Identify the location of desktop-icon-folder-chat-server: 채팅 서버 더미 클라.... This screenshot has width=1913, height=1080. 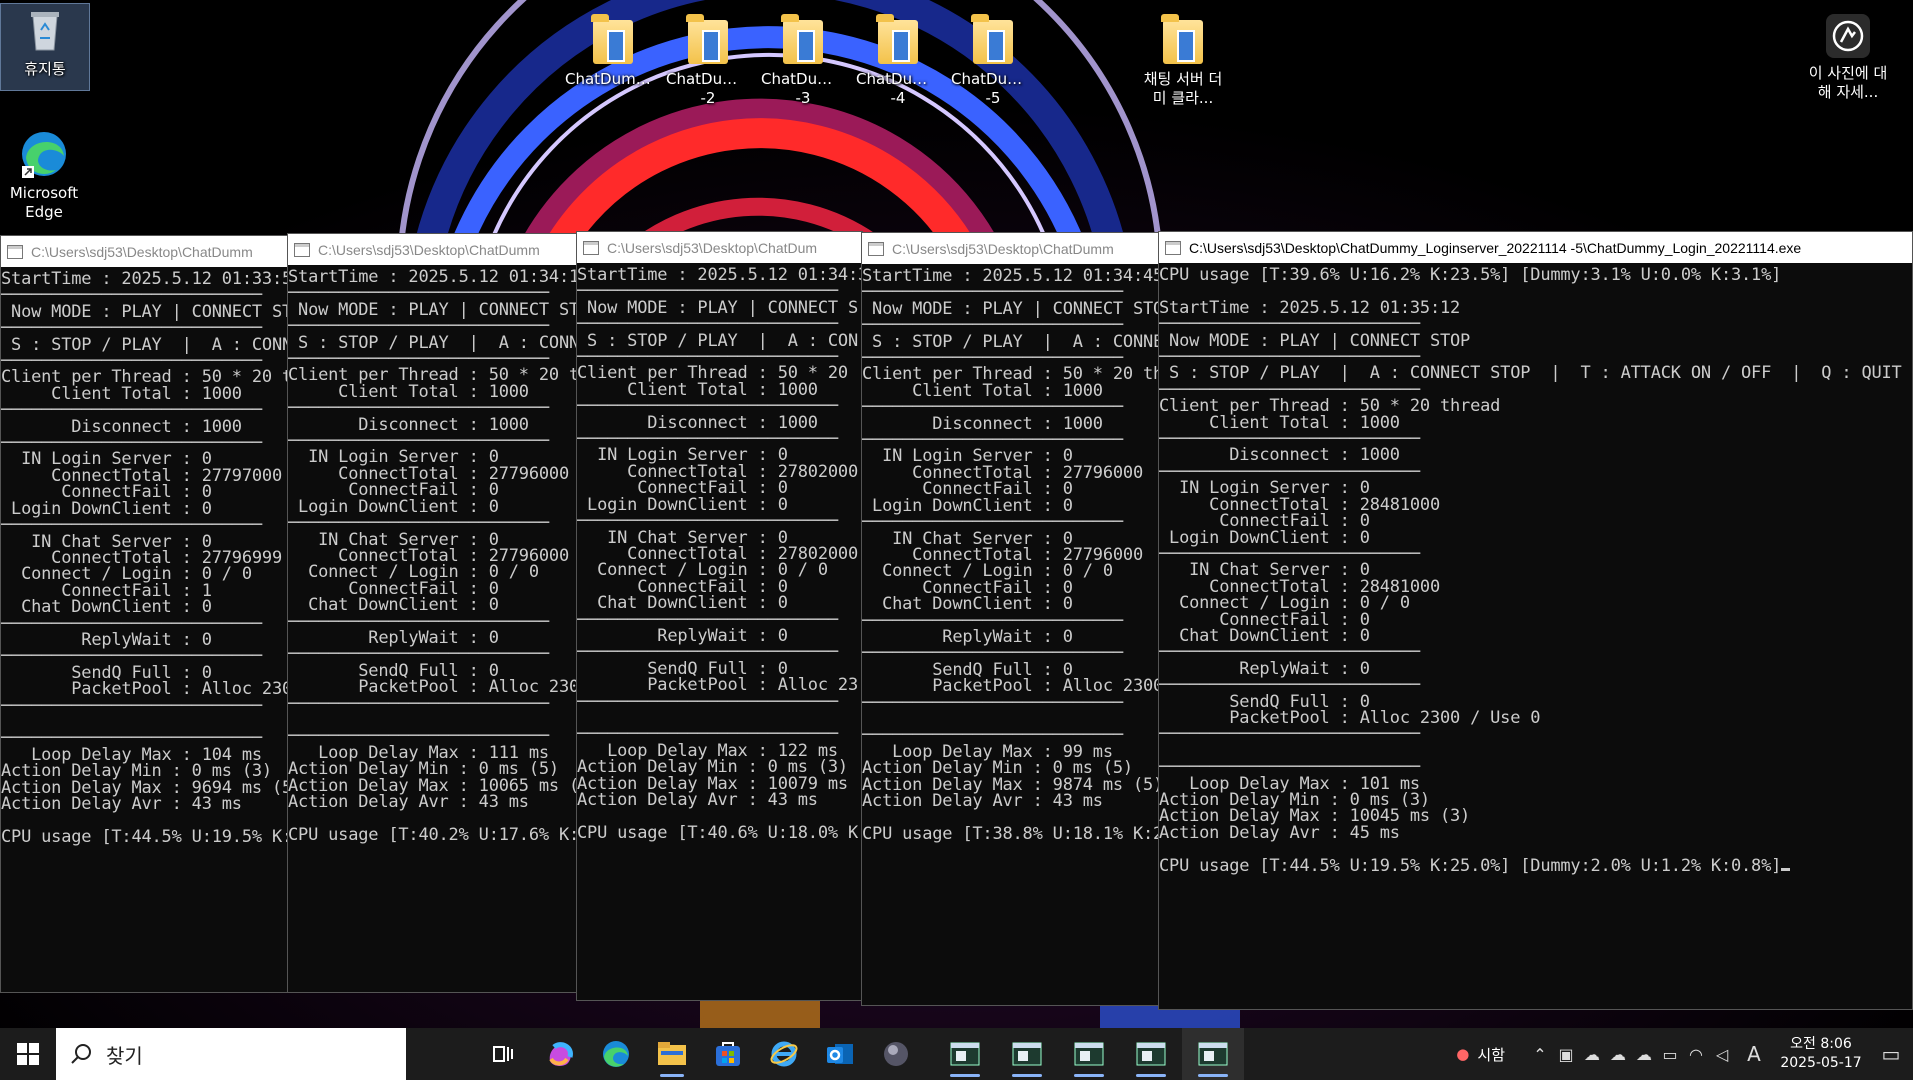
(1183, 60).